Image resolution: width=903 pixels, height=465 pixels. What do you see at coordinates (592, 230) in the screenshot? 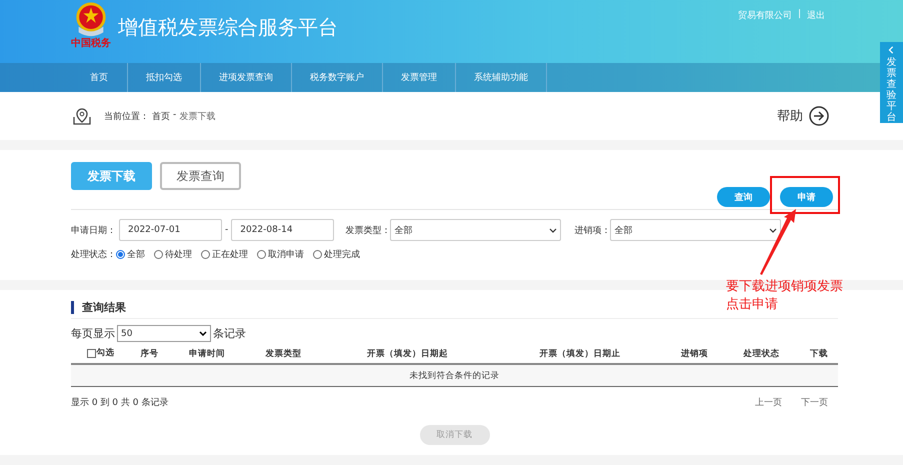
I see `field-label: 进销项：` at bounding box center [592, 230].